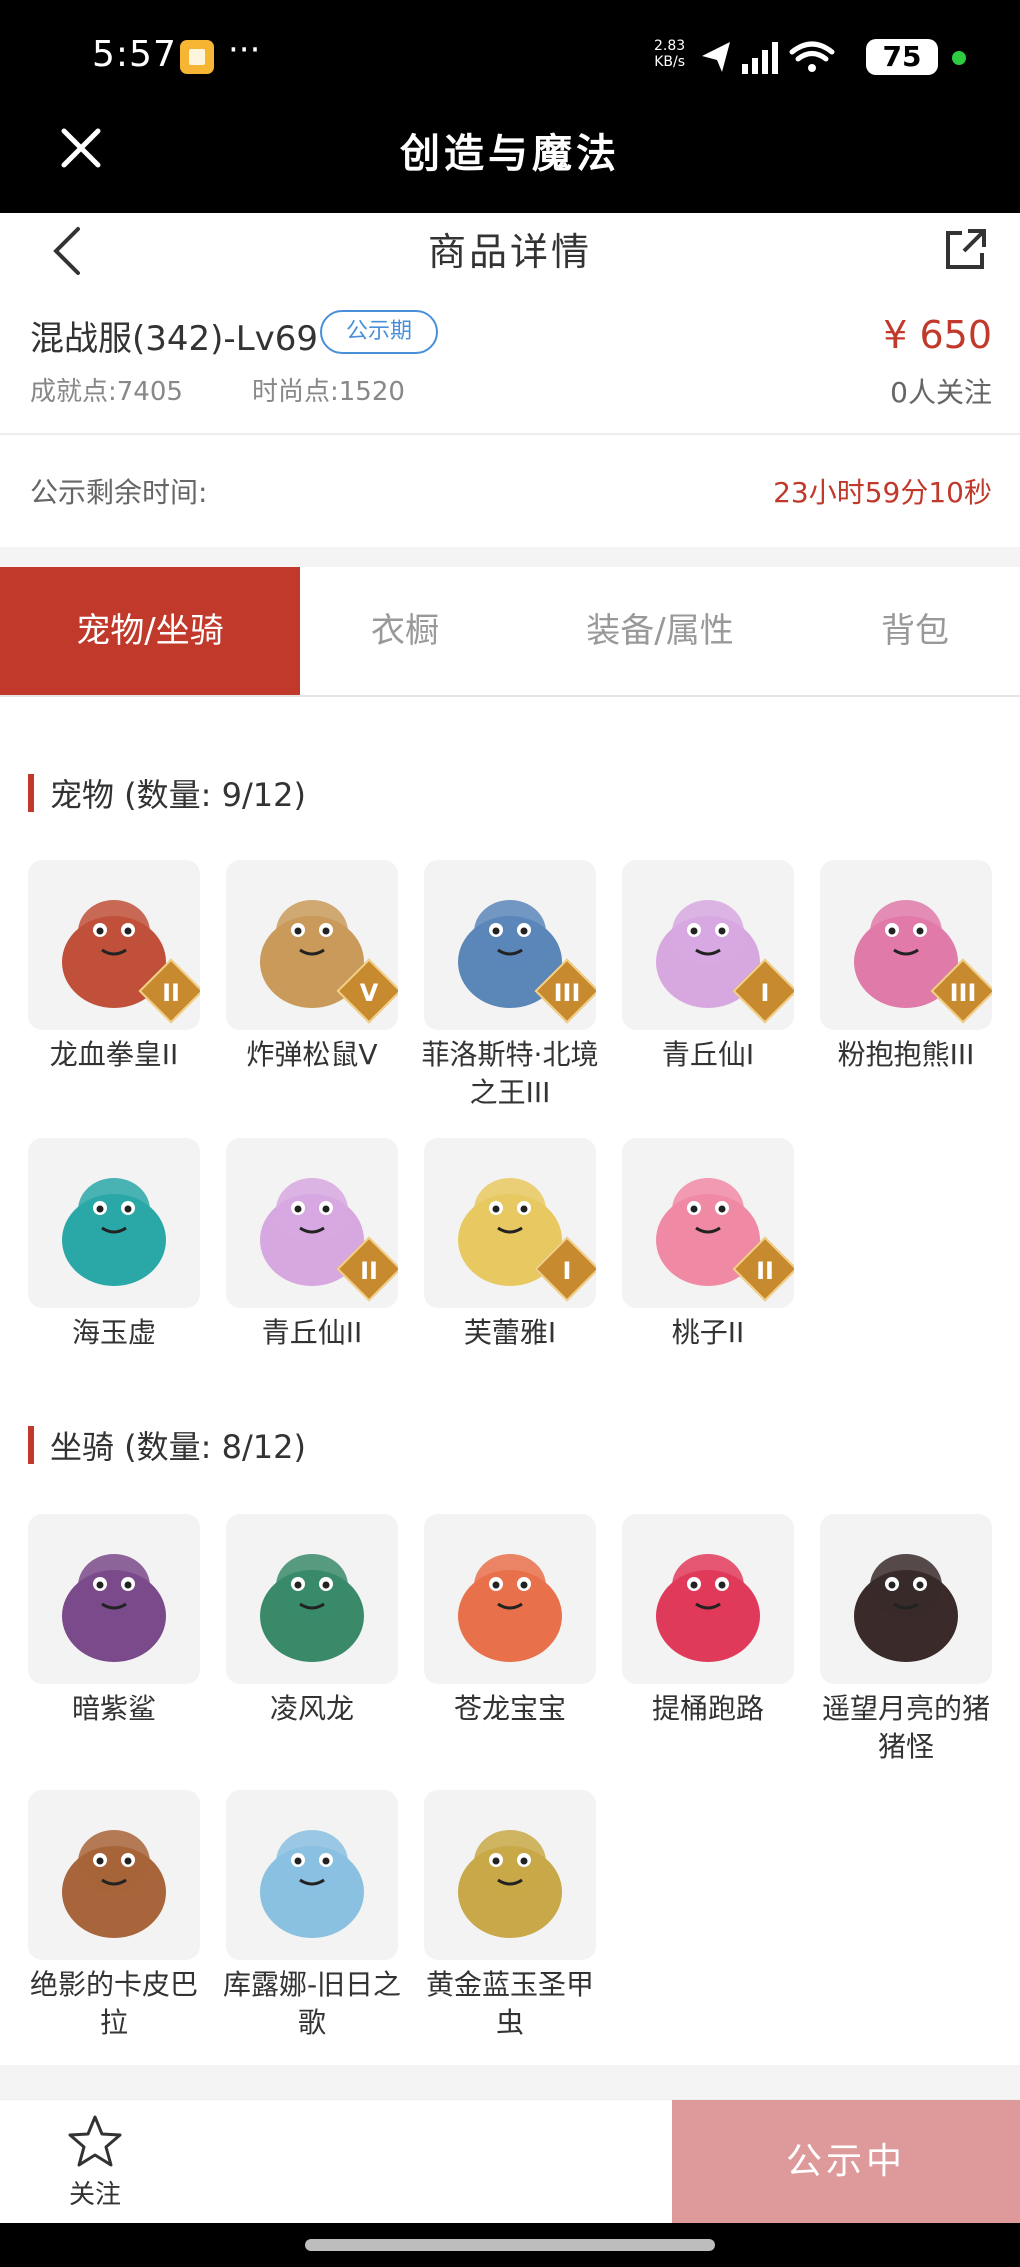 Image resolution: width=1020 pixels, height=2267 pixels. I want to click on bottom-action-bar: 关注 公示中, so click(510, 2161).